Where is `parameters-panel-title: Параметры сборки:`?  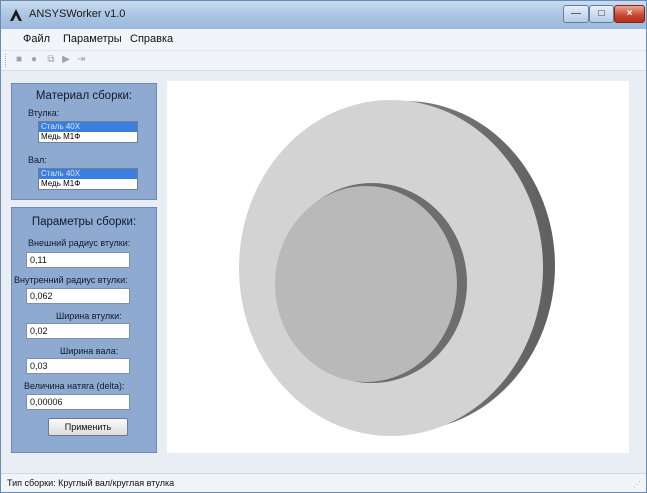 parameters-panel-title: Параметры сборки: is located at coordinates (84, 222).